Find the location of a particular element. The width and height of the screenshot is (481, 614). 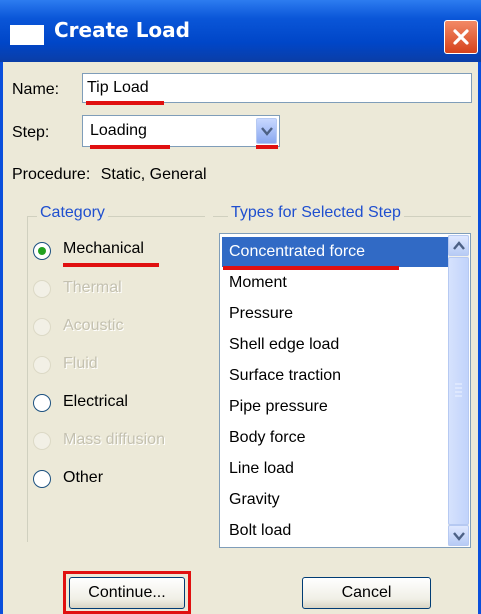

radio-other is located at coordinates (42, 479).